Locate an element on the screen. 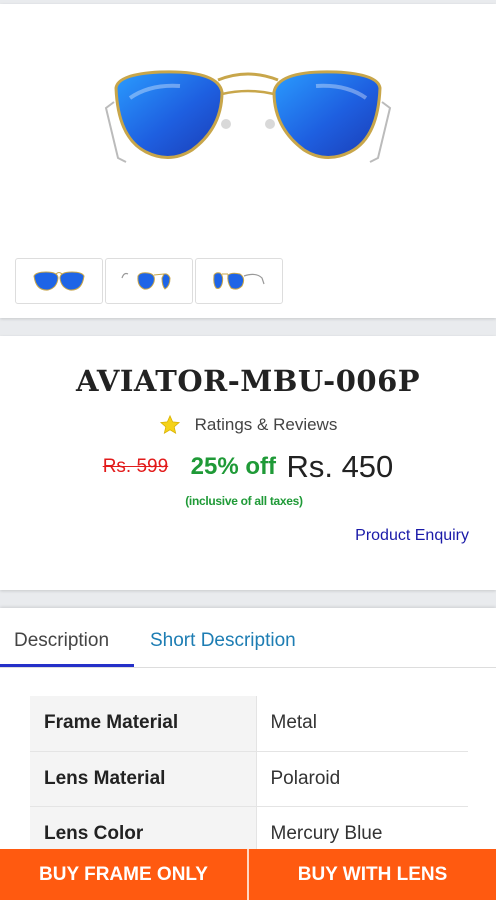 The width and height of the screenshot is (496, 900). sunglasses-front-icon is located at coordinates (59, 281).